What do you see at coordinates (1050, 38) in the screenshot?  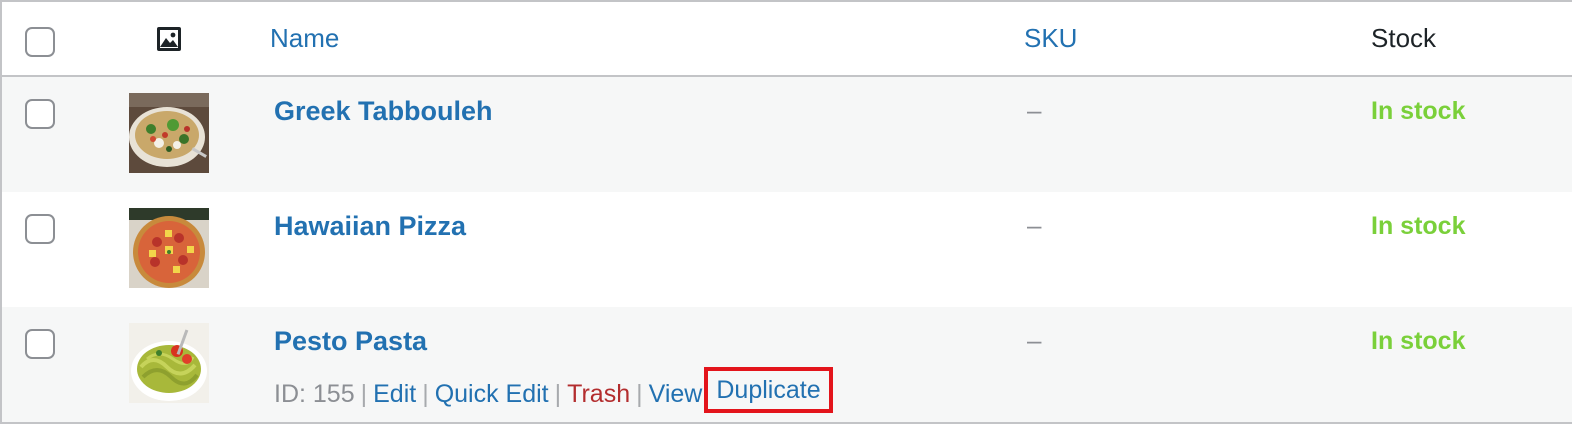 I see `column-header-sku: SKU` at bounding box center [1050, 38].